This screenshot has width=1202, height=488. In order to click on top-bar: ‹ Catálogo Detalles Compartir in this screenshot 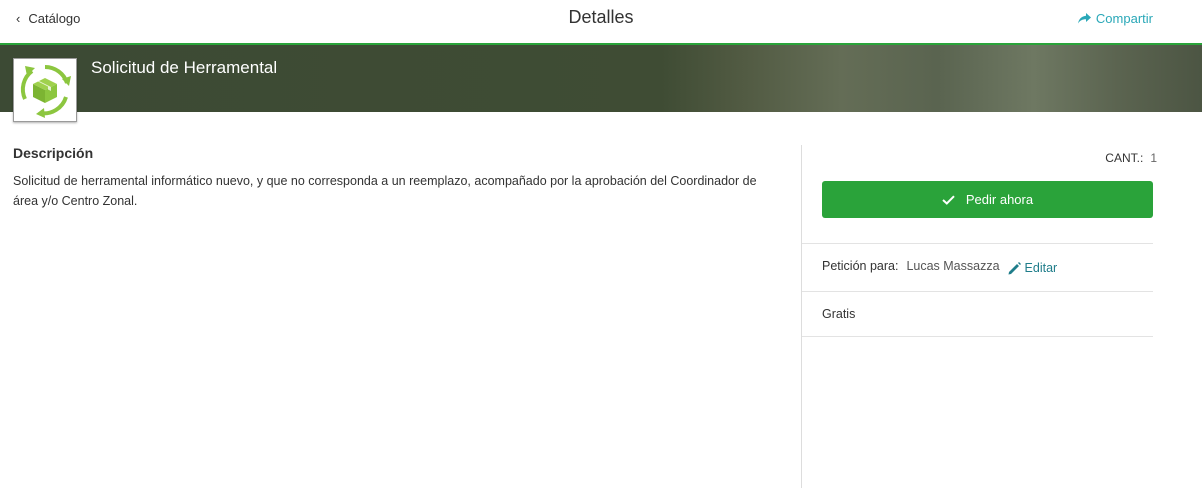, I will do `click(601, 22)`.